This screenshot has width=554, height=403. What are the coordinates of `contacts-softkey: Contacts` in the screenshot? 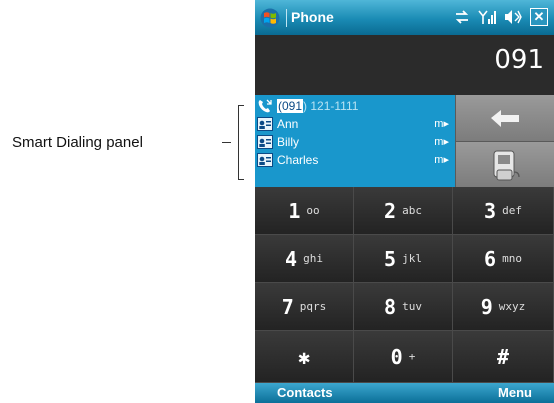 It's located at (305, 392).